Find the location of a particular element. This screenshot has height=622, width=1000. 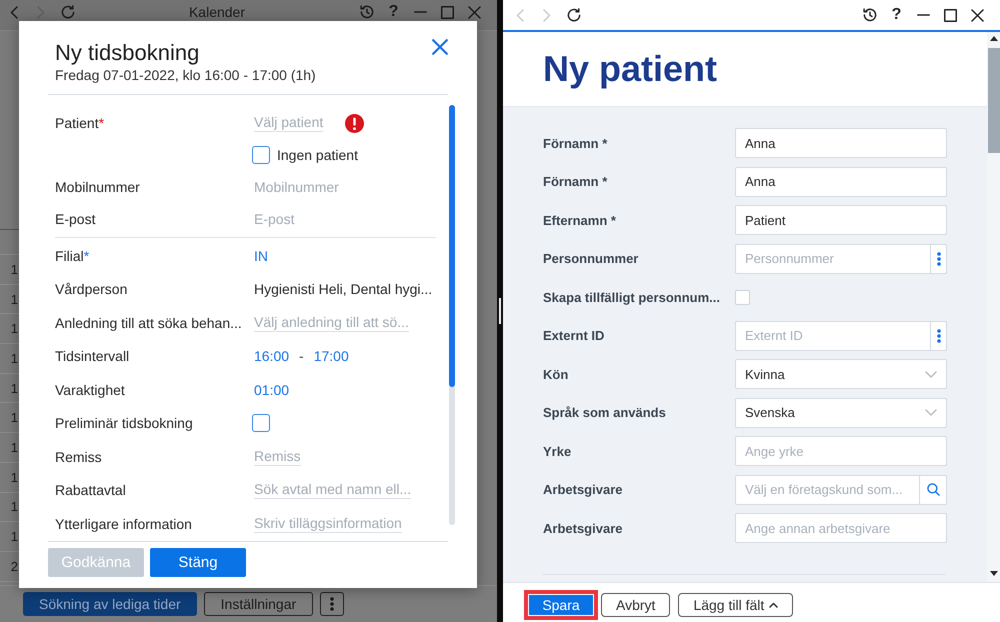

dialog-button: Stäng is located at coordinates (198, 562).